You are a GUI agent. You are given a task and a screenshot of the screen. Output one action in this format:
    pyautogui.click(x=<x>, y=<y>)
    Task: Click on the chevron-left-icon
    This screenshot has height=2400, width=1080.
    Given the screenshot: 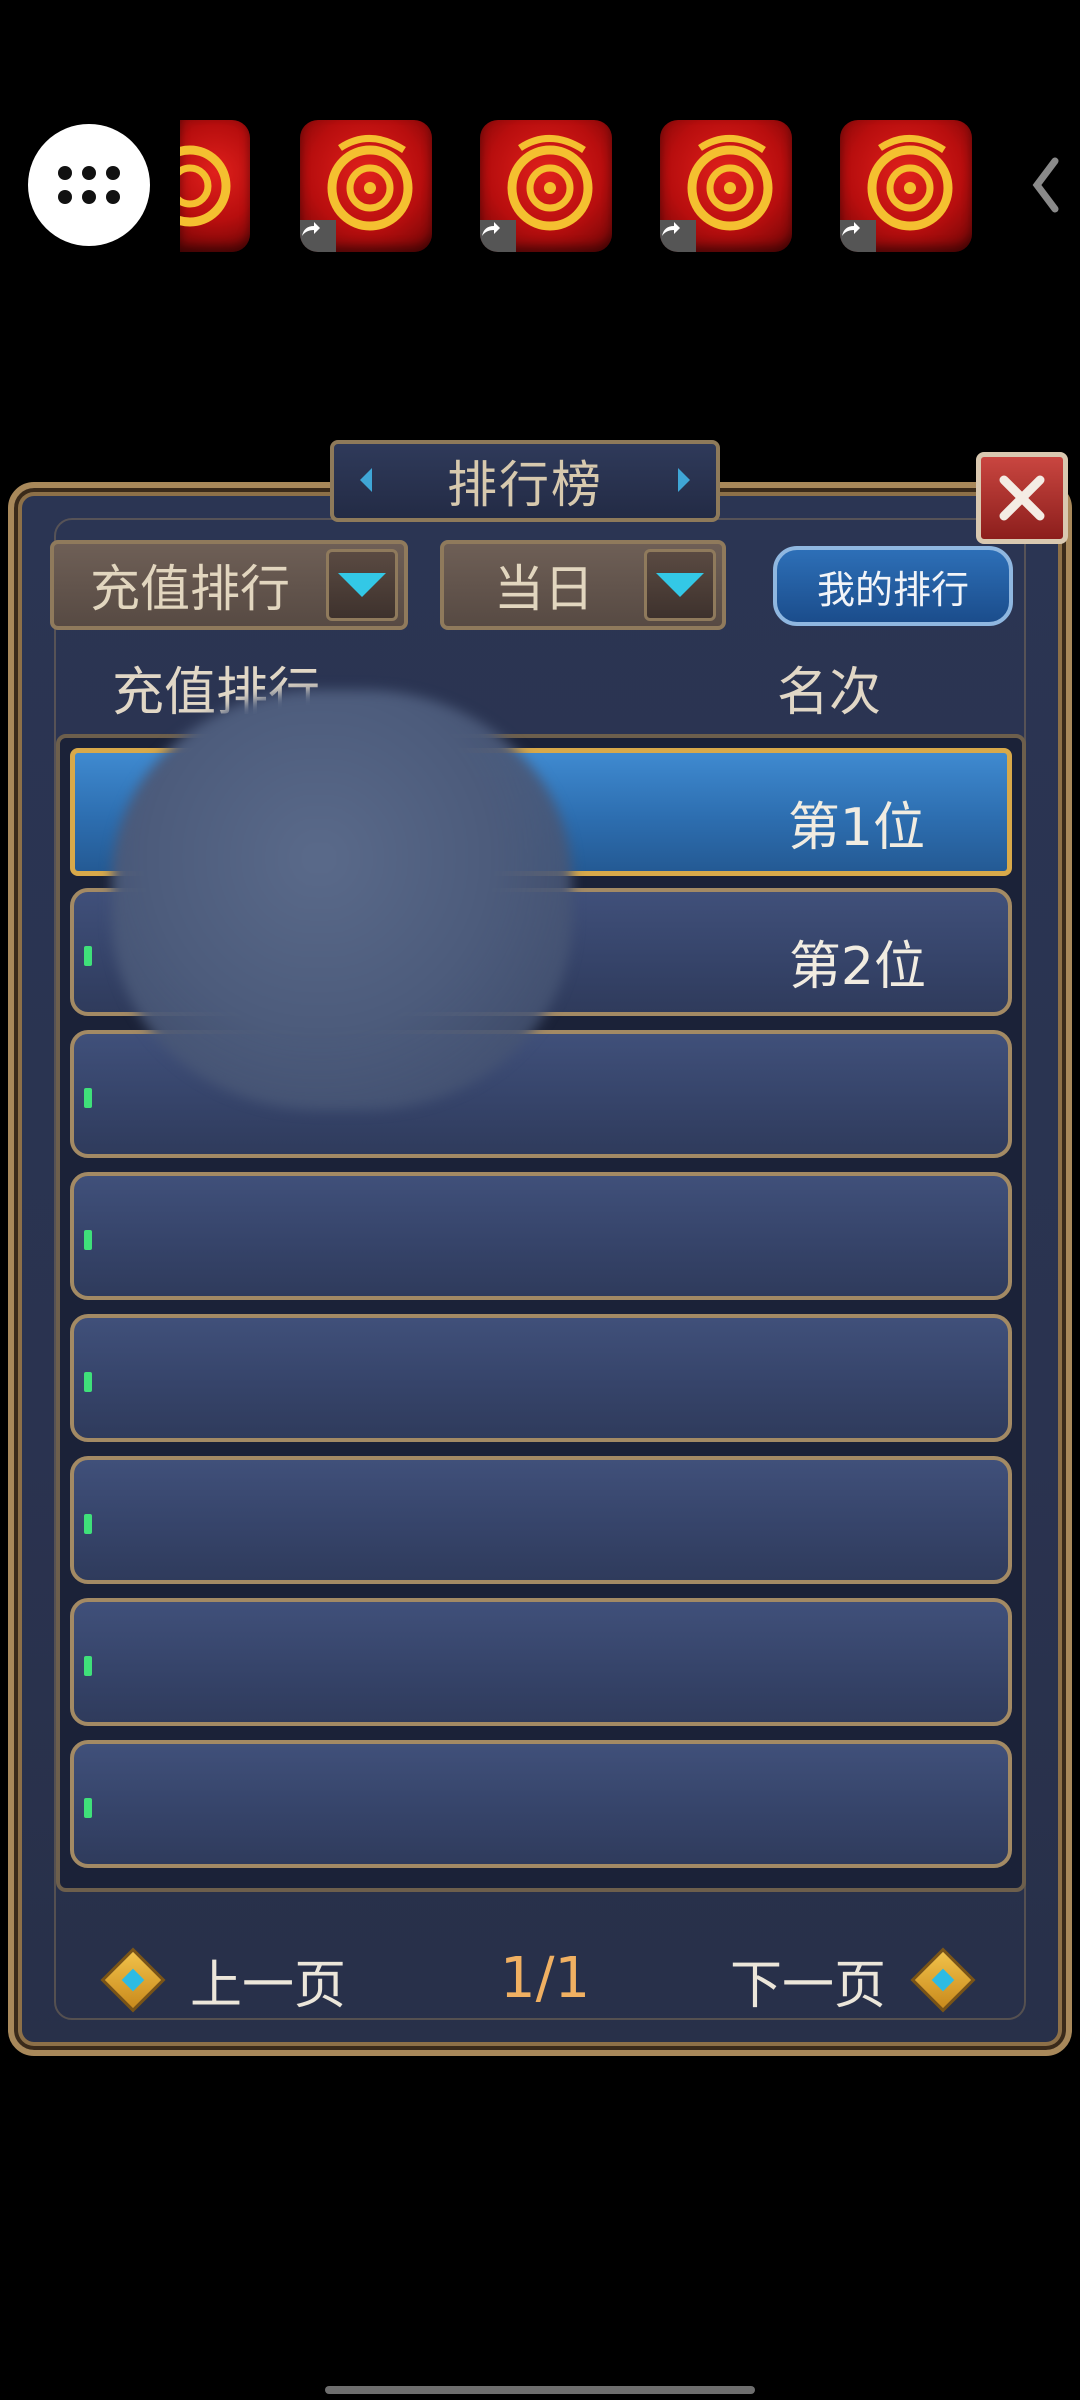 What is the action you would take?
    pyautogui.click(x=1046, y=185)
    